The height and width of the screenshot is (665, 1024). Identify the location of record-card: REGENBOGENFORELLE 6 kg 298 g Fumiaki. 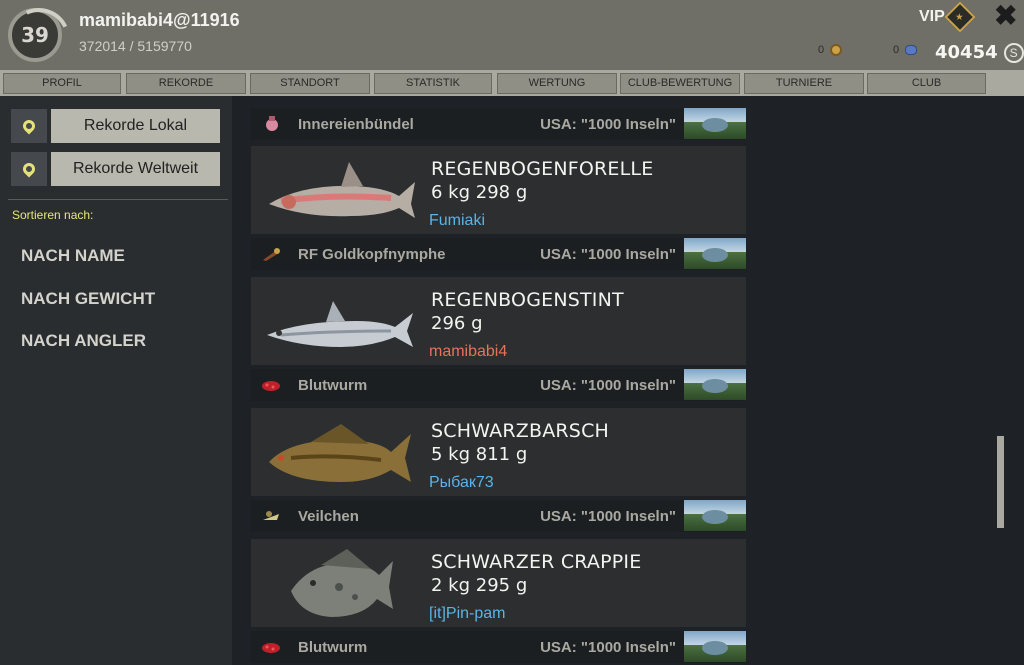
(498, 190).